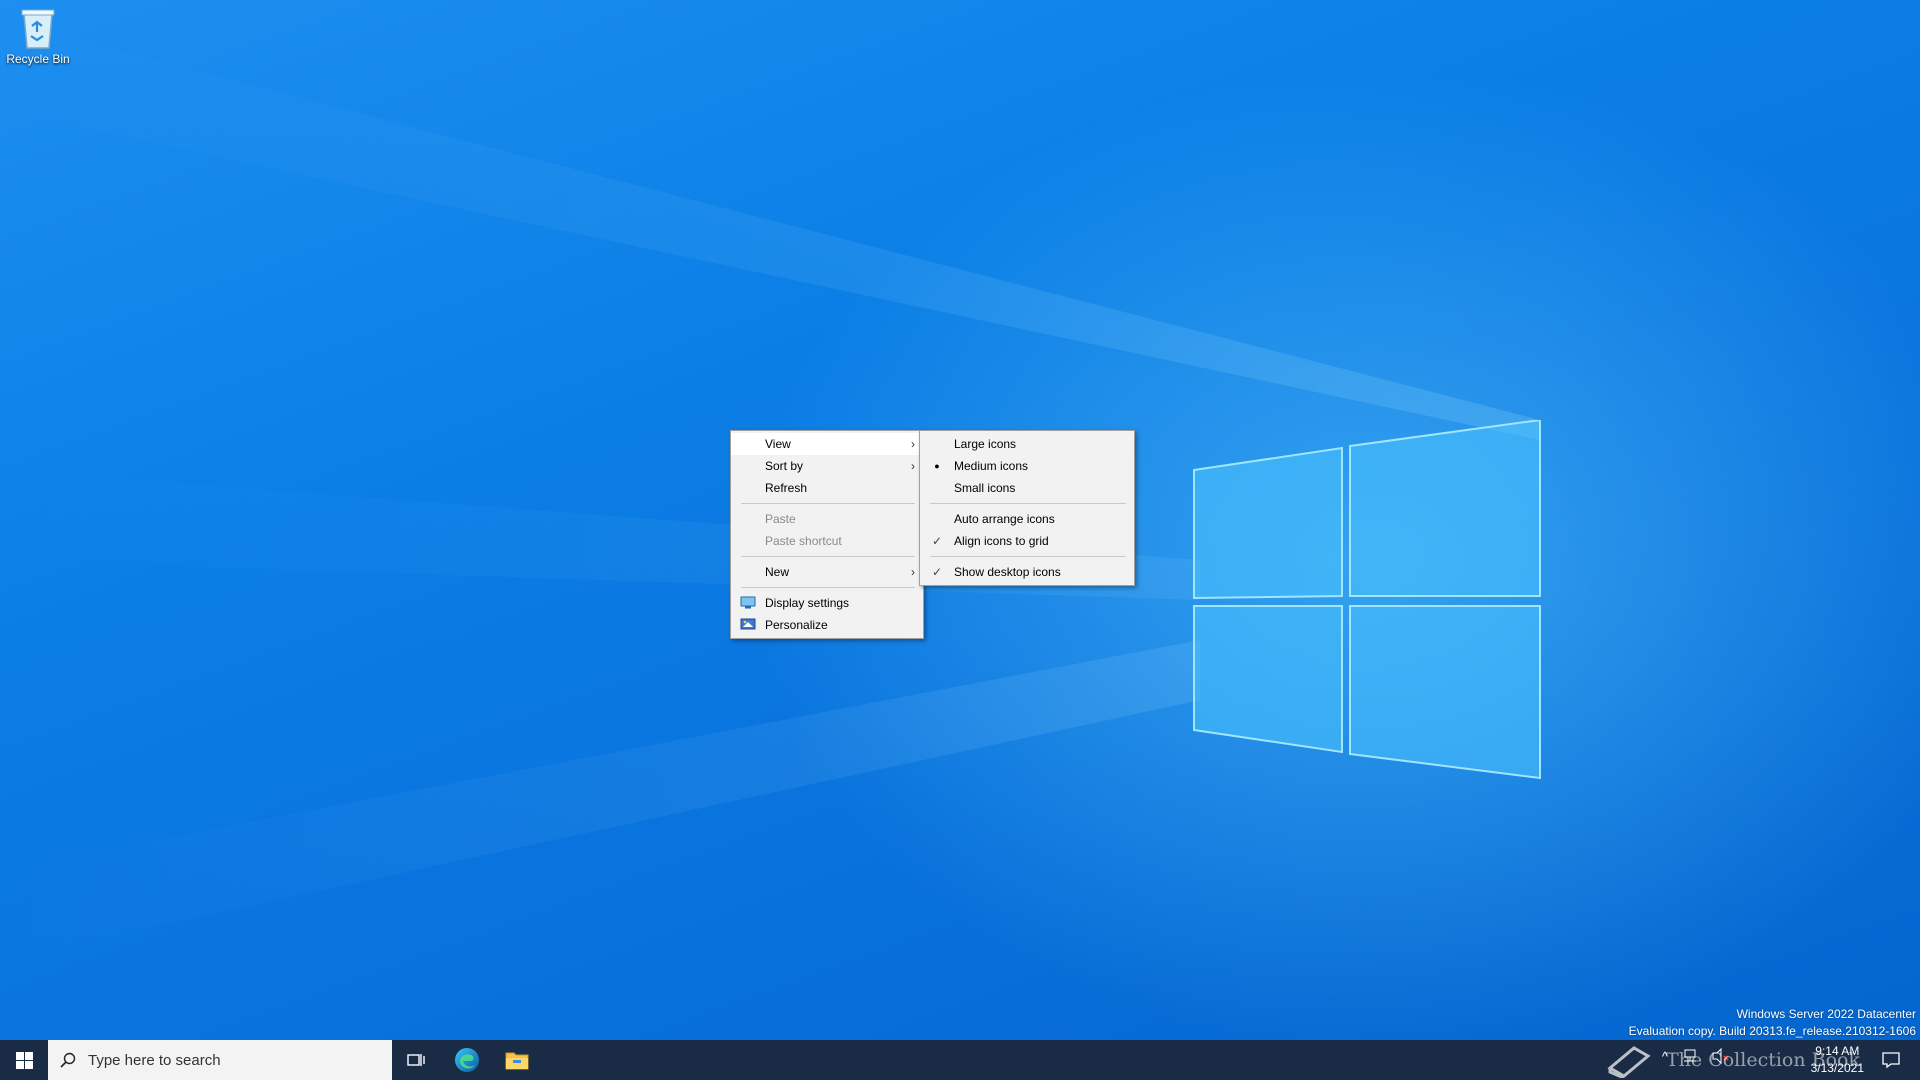 The width and height of the screenshot is (1920, 1080). I want to click on menu-item-display-settings: Display settings, so click(827, 603).